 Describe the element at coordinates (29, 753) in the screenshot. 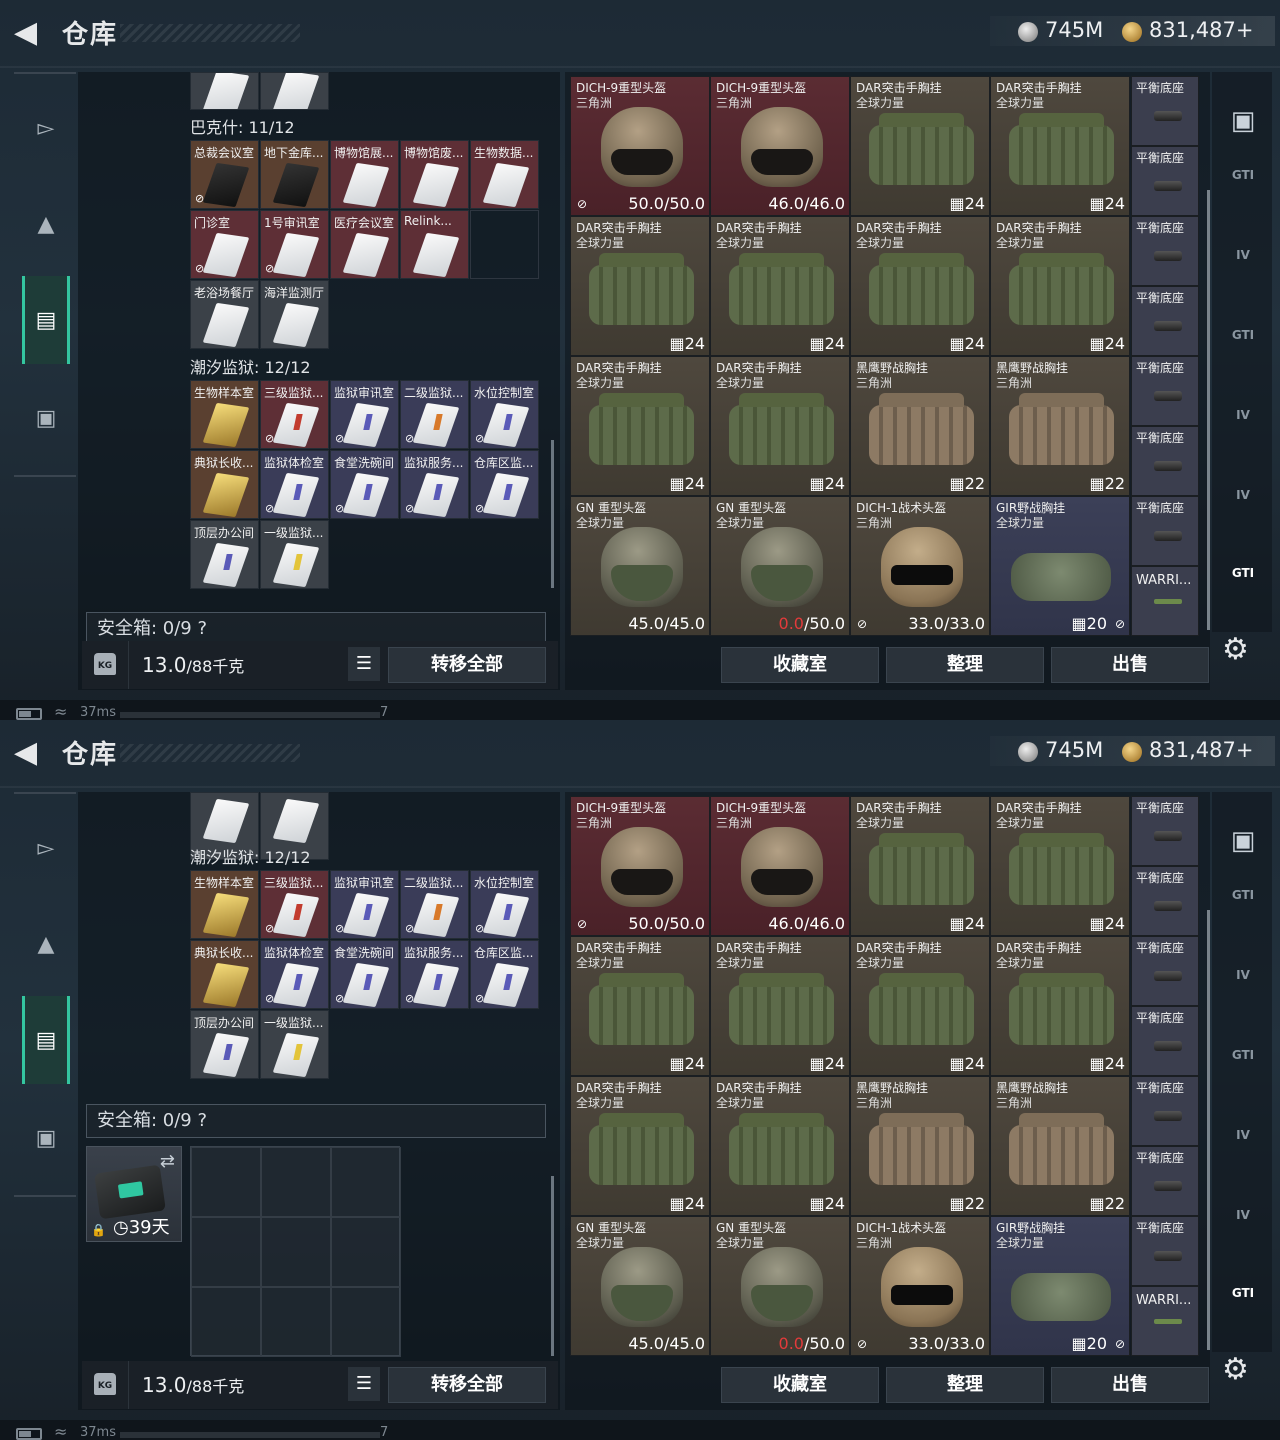

I see `back-arrow-icon: ◀` at that location.